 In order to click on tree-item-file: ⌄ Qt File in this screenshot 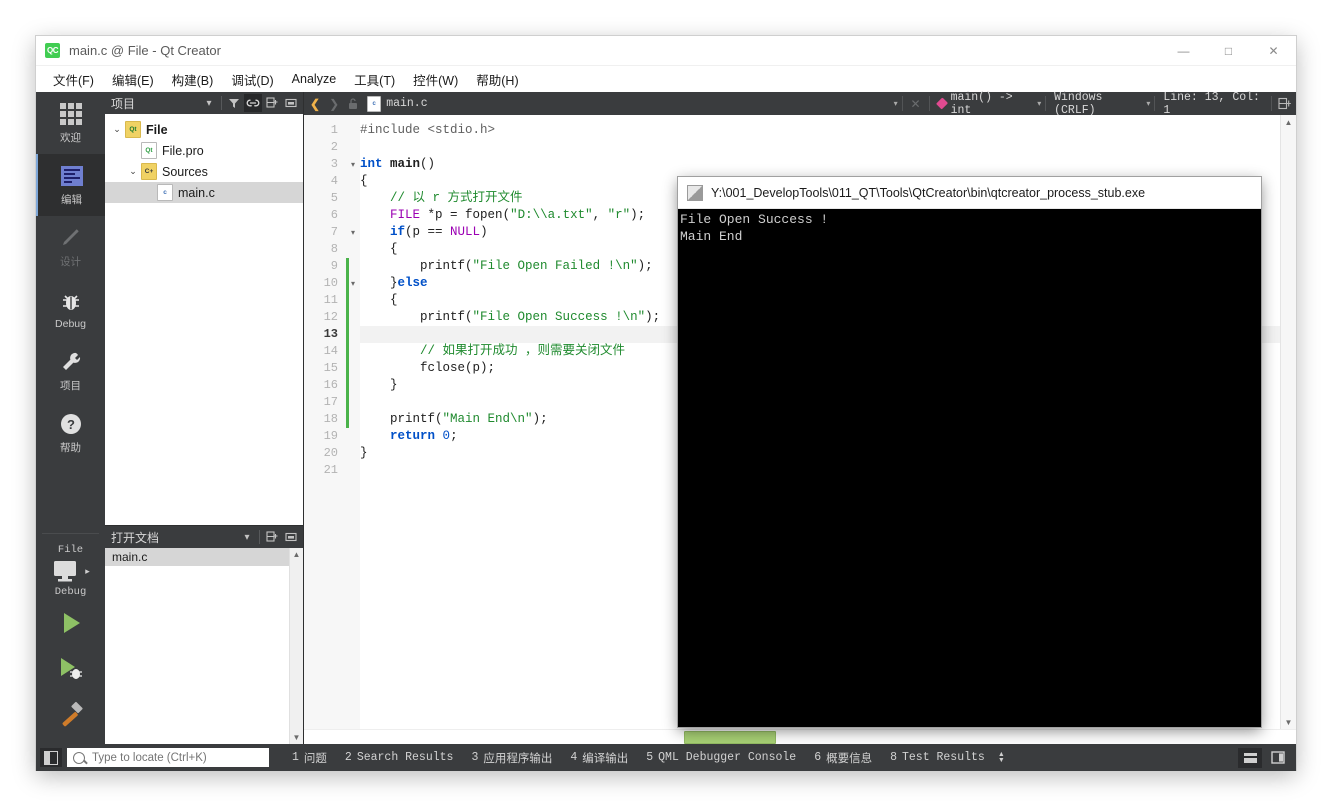, I will do `click(204, 129)`.